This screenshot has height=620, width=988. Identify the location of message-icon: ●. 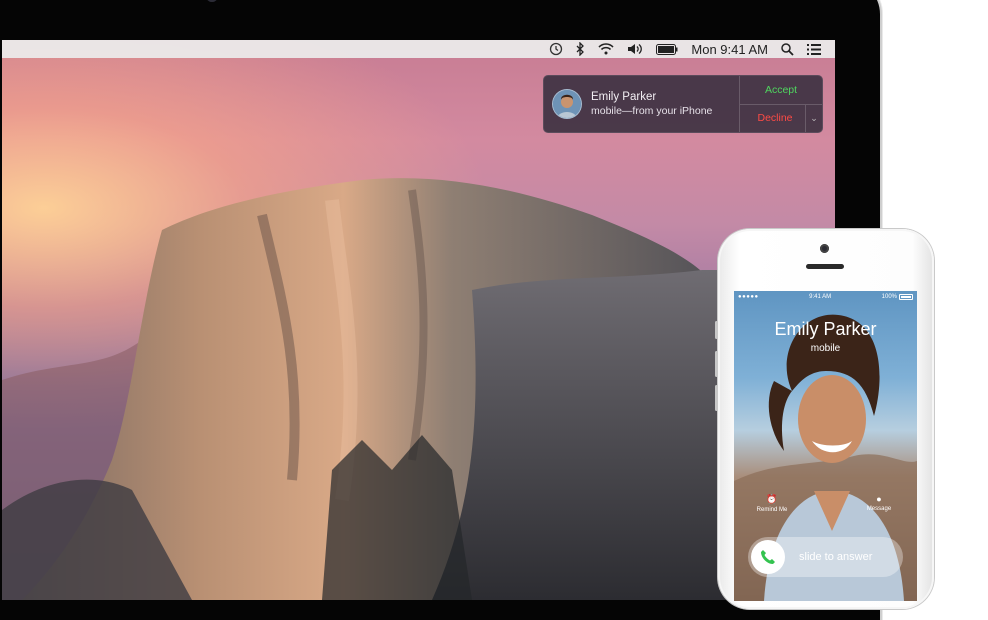
(879, 499).